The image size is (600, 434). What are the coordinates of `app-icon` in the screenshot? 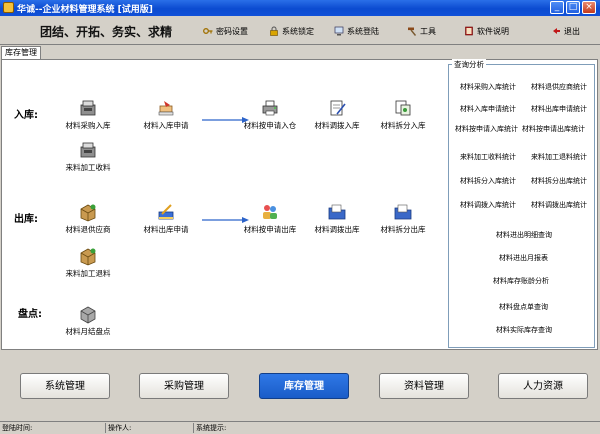 It's located at (8, 7).